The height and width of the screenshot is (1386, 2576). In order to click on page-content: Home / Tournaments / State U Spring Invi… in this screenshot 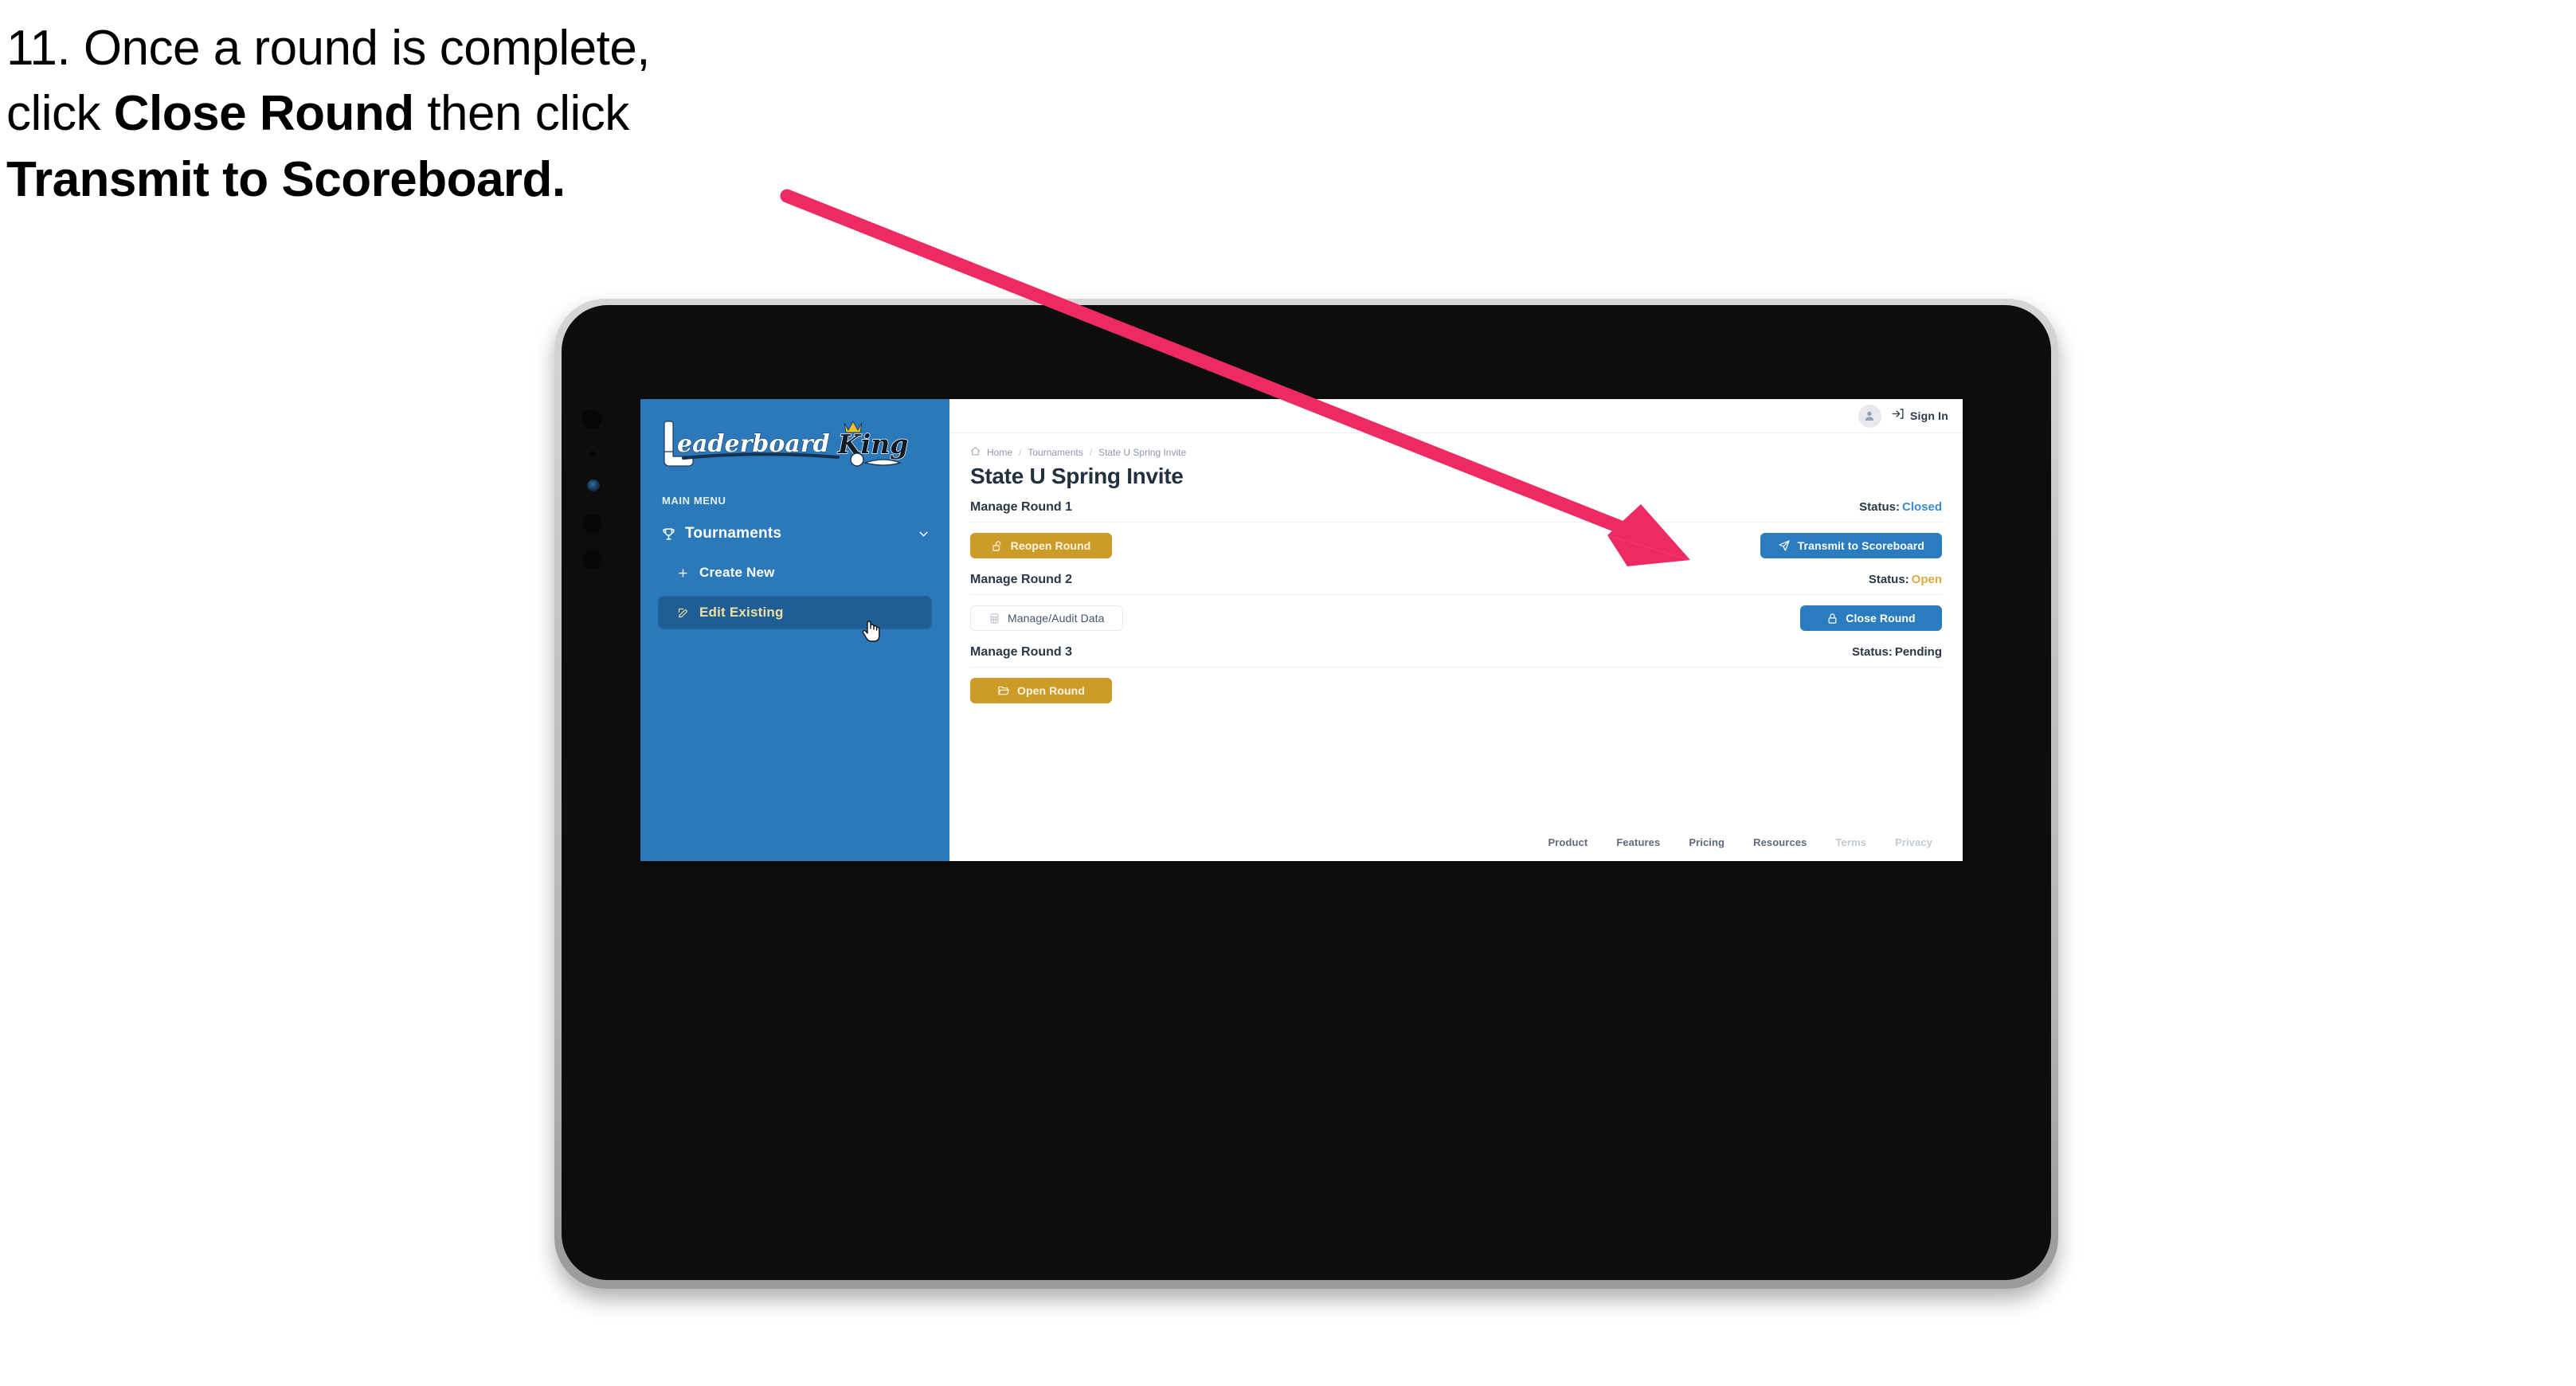, I will do `click(1456, 634)`.